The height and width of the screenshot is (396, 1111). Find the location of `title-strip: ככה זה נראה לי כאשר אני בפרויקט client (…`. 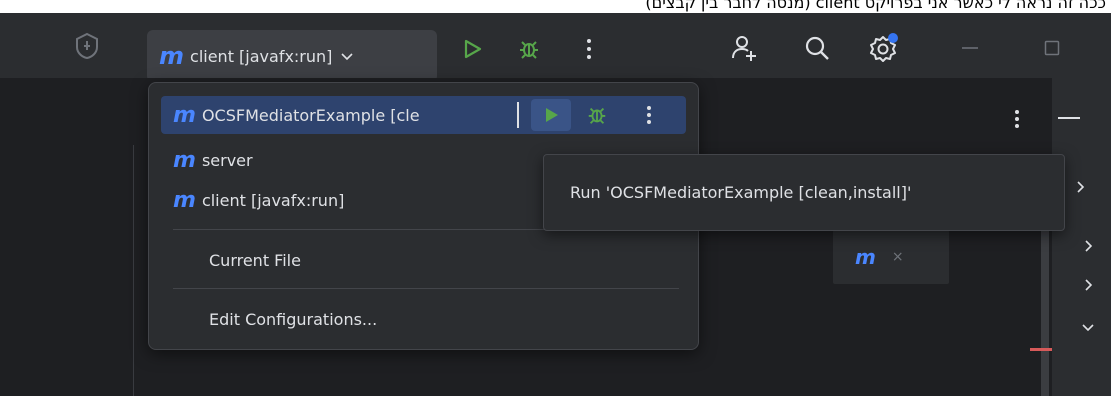

title-strip: ככה זה נראה לי כאשר אני בפרויקט client (… is located at coordinates (555, 6).